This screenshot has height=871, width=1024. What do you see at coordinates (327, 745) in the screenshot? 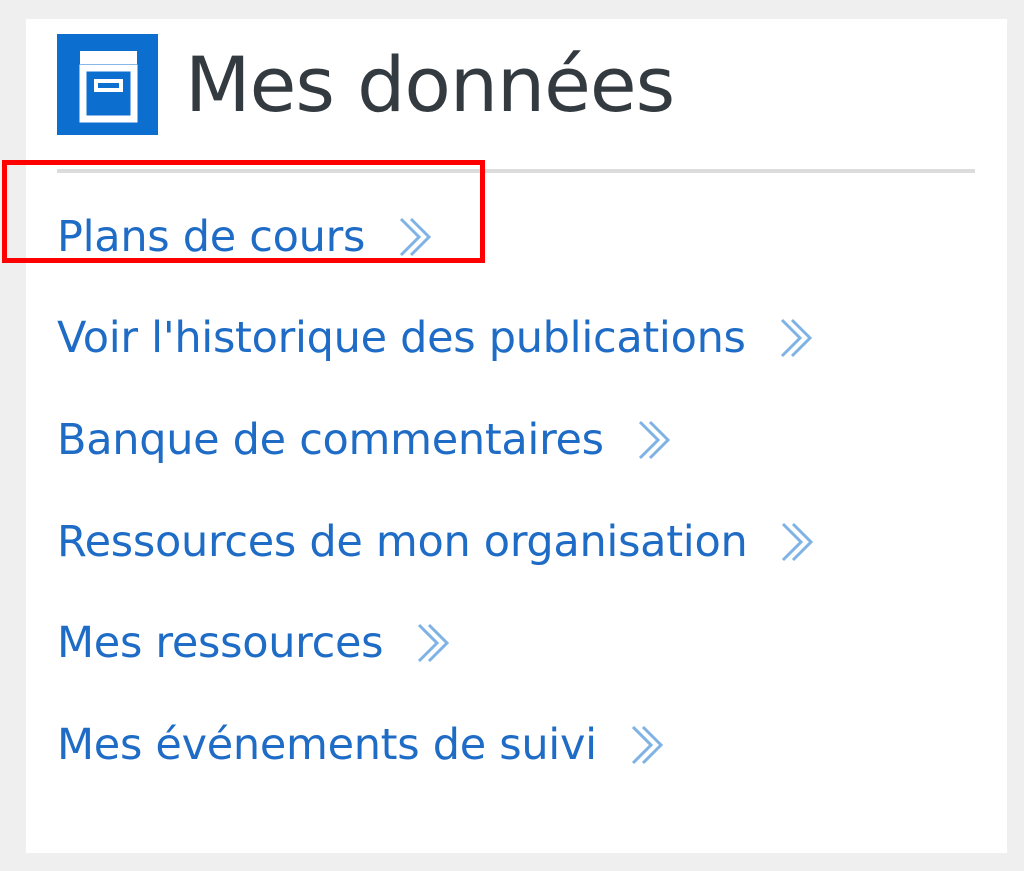
I see `menu-item-label: Mes événements de suivi` at bounding box center [327, 745].